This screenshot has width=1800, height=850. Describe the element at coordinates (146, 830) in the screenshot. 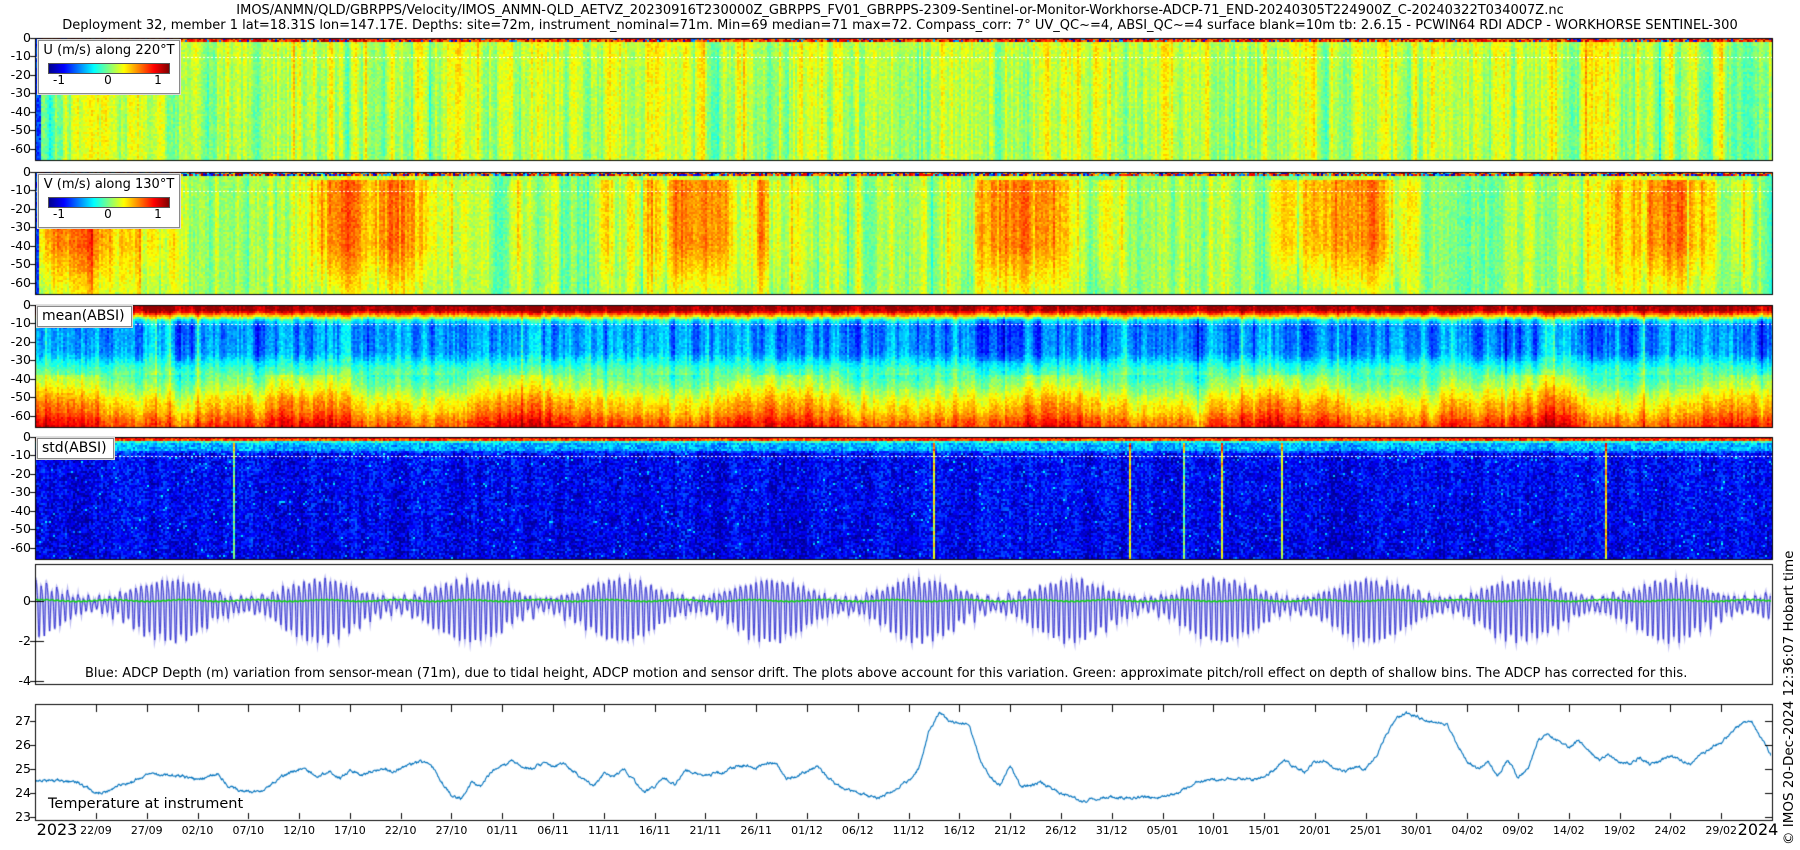

I see `date-tick-label: 27/09` at that location.